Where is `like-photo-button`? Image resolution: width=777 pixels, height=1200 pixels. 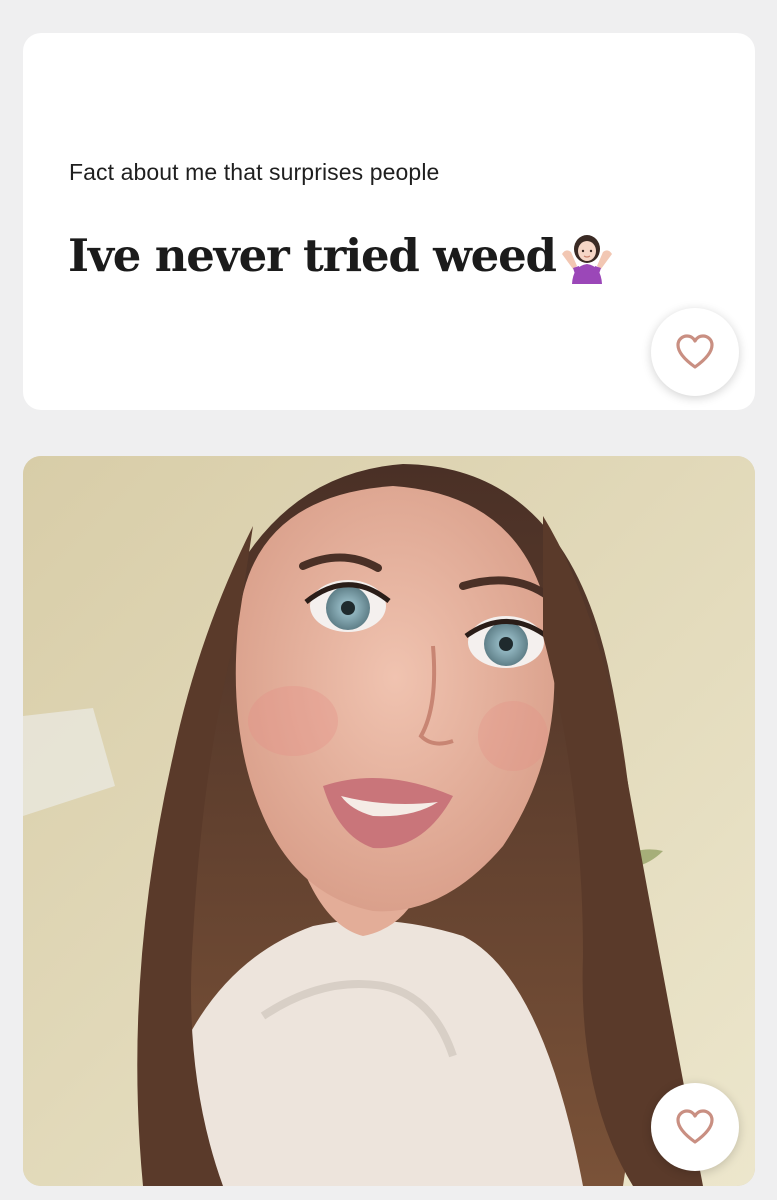
like-photo-button is located at coordinates (695, 1127).